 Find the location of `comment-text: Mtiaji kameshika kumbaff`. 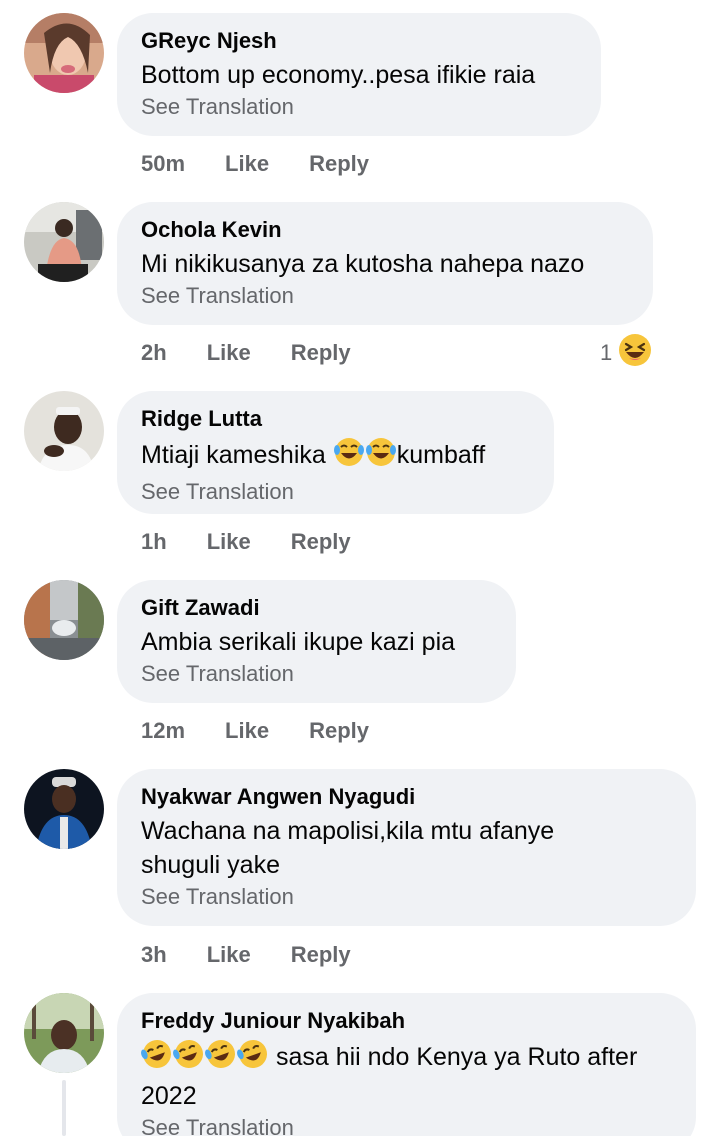

comment-text: Mtiaji kameshika kumbaff is located at coordinates (335, 456).